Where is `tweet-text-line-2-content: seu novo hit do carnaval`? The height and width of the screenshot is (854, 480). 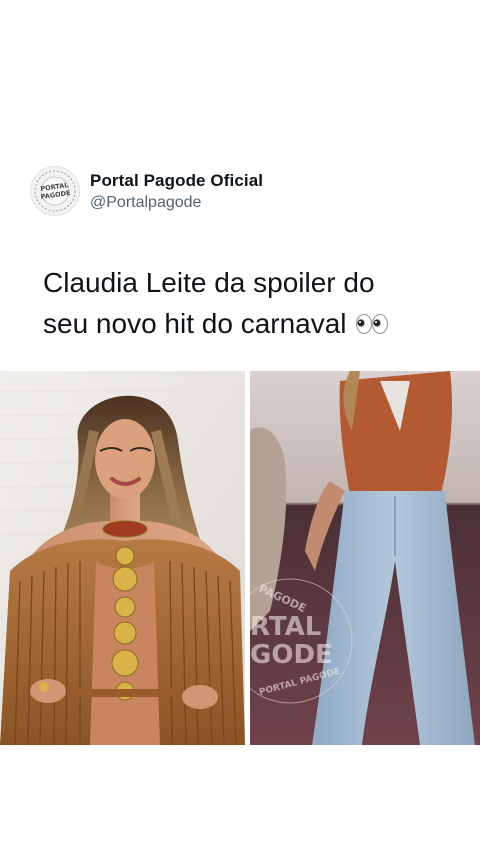 tweet-text-line-2-content: seu novo hit do carnaval is located at coordinates (195, 323).